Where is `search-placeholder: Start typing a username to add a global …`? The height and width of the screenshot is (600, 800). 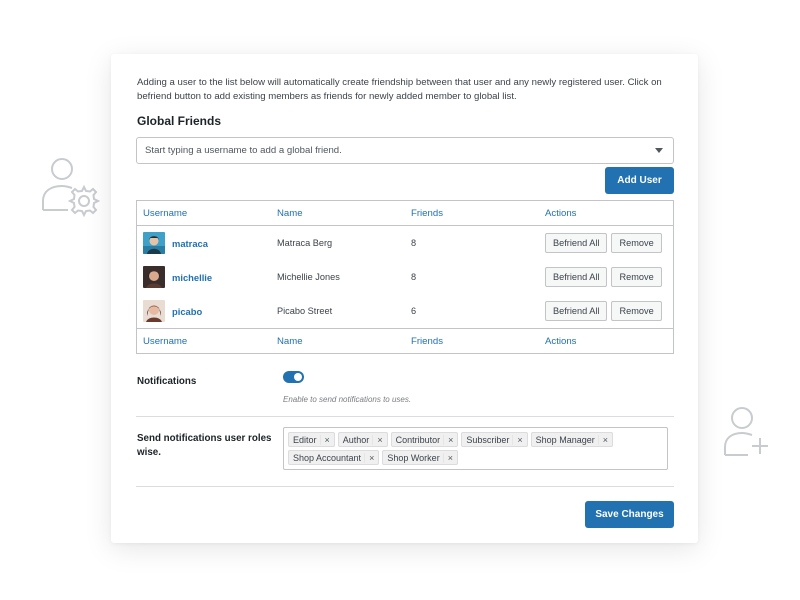
search-placeholder: Start typing a username to add a global … is located at coordinates (243, 150).